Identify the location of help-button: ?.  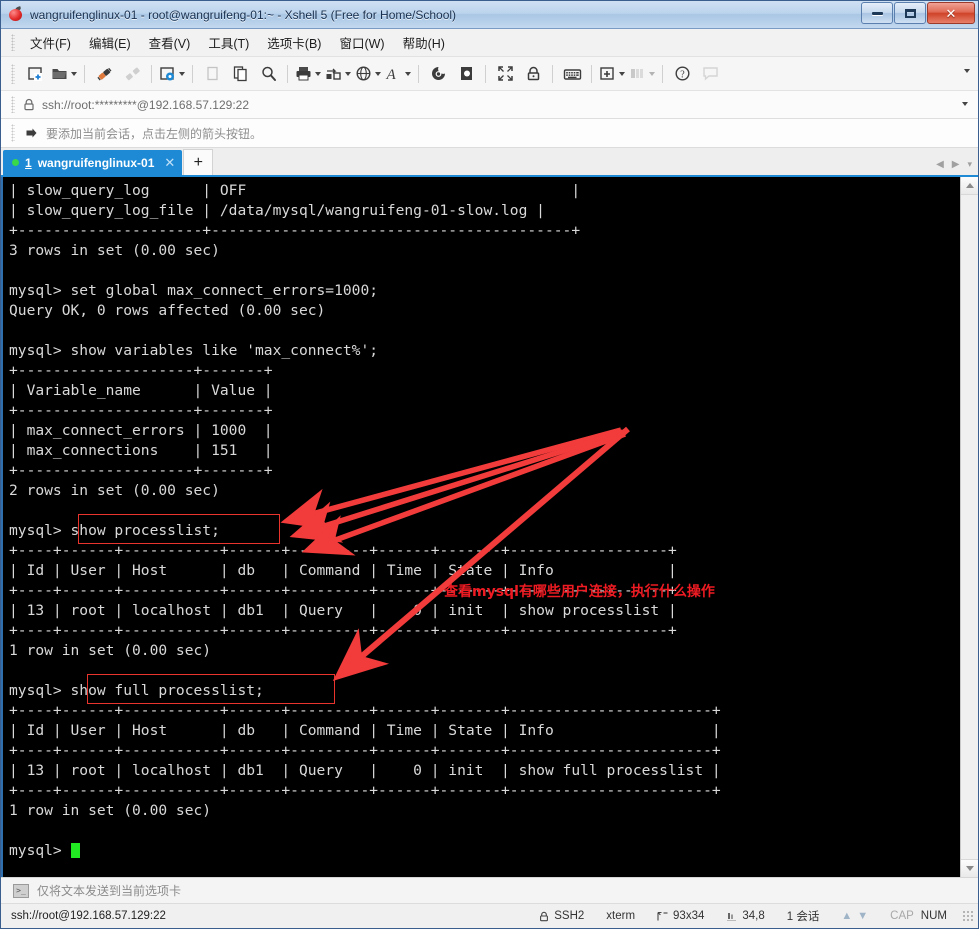
(682, 74).